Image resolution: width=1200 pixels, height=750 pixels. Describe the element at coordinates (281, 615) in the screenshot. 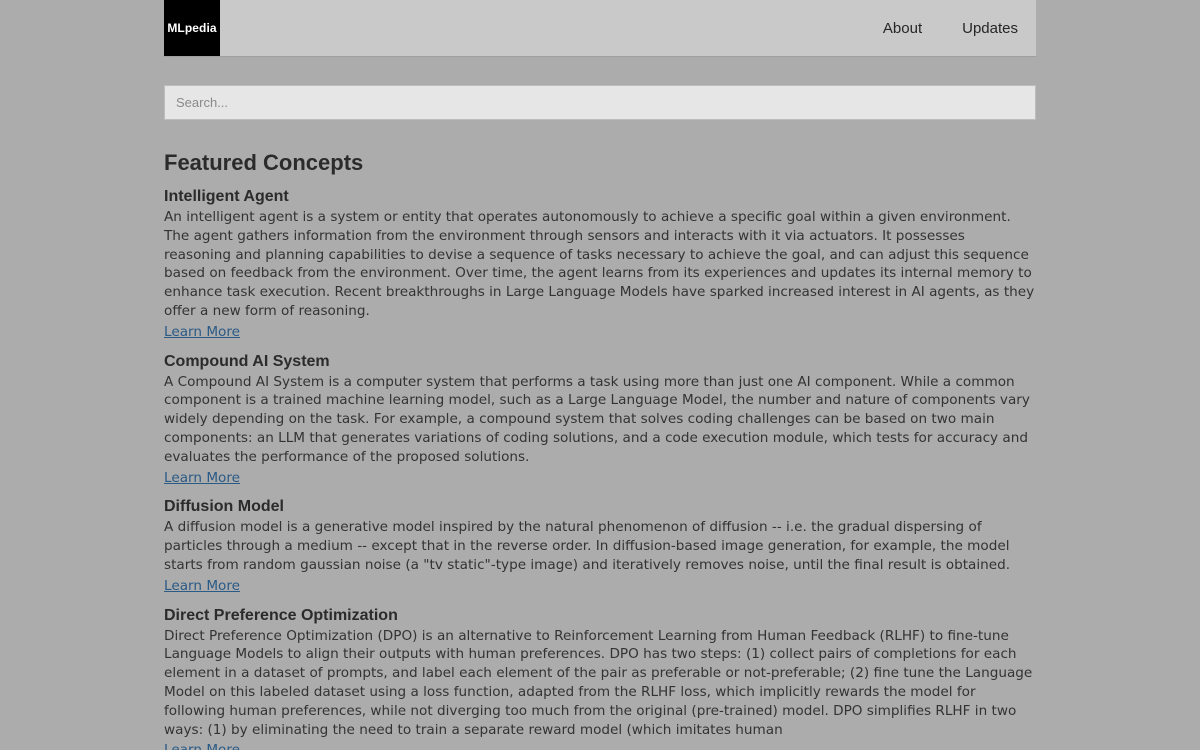

I see `concept-title: Direct Preference Optimization` at that location.